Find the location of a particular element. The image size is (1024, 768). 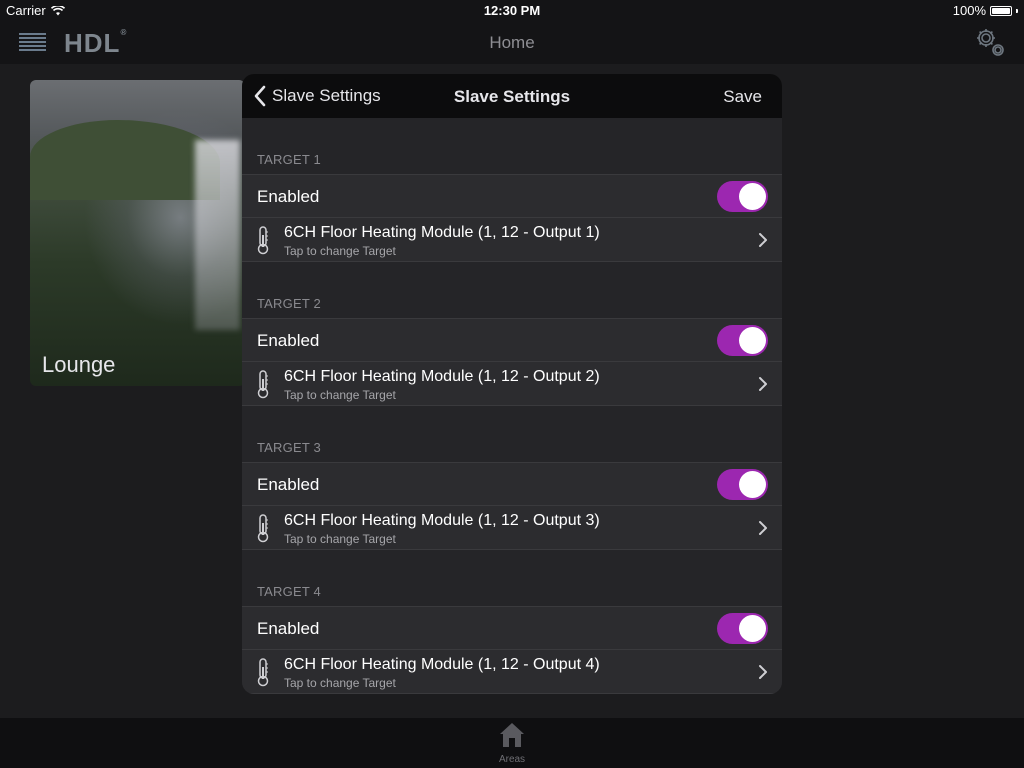

battery-icon is located at coordinates (1001, 10).